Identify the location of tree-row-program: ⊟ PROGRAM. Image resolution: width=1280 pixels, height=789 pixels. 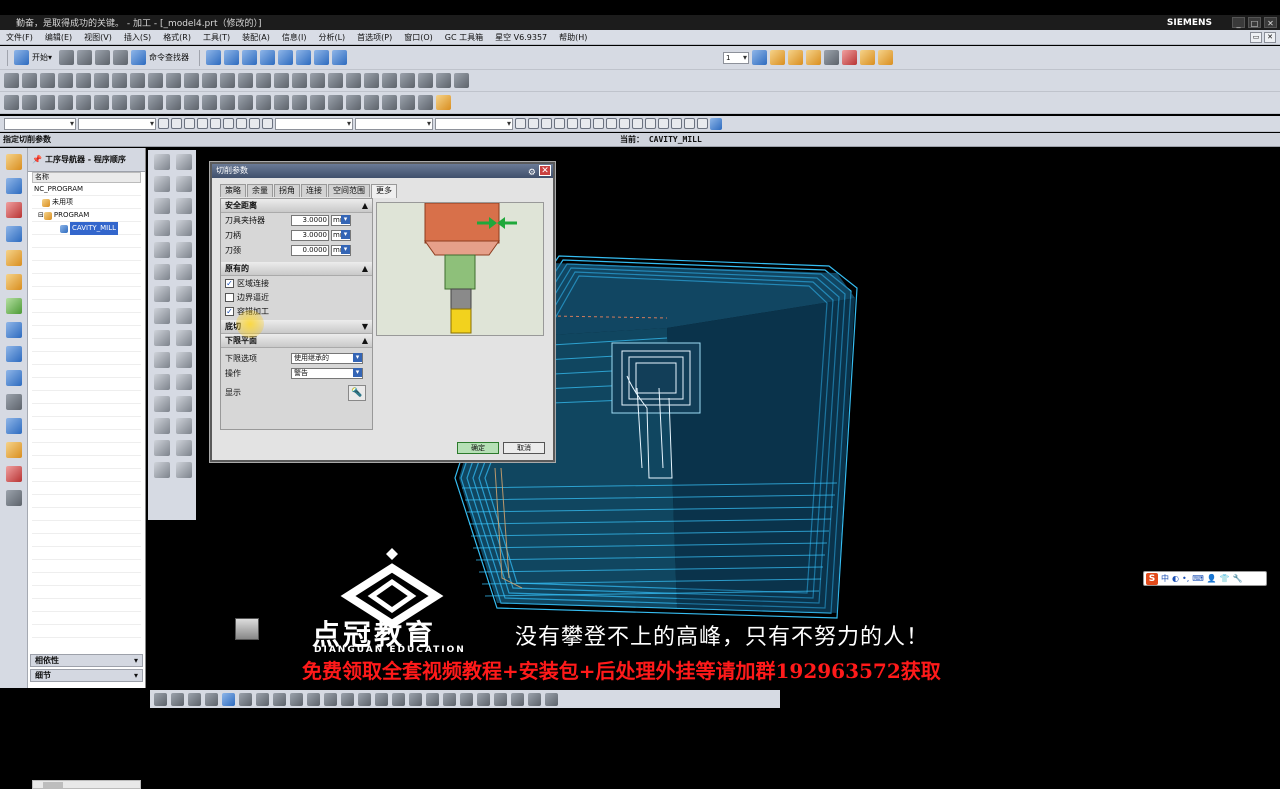
(86, 215).